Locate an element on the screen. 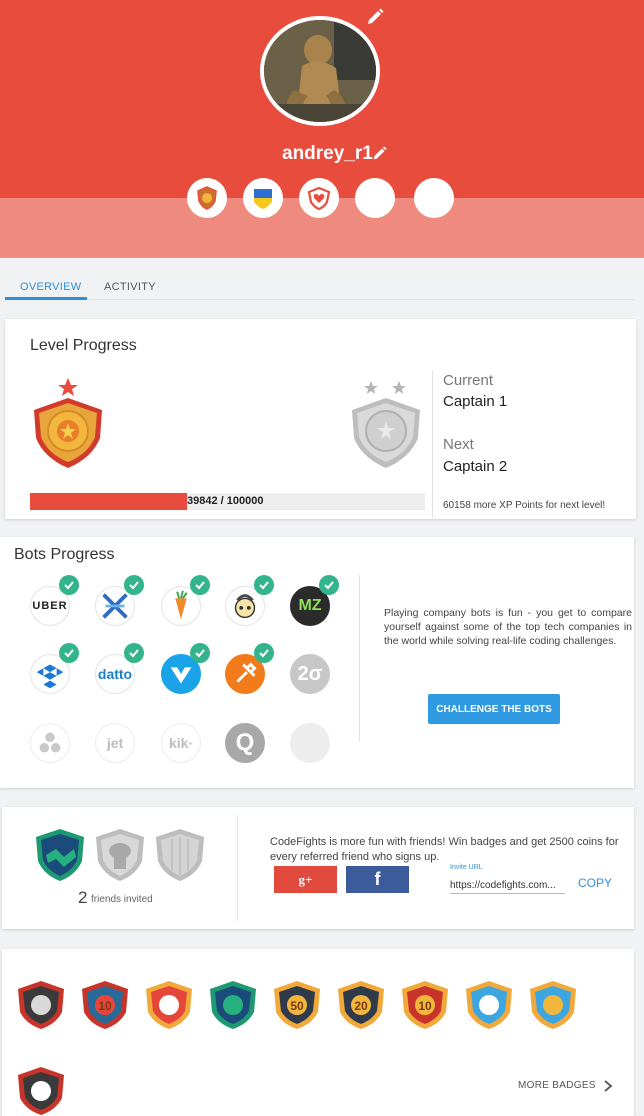 The image size is (644, 1116). tab-activity: ACTIVITY is located at coordinates (130, 287).